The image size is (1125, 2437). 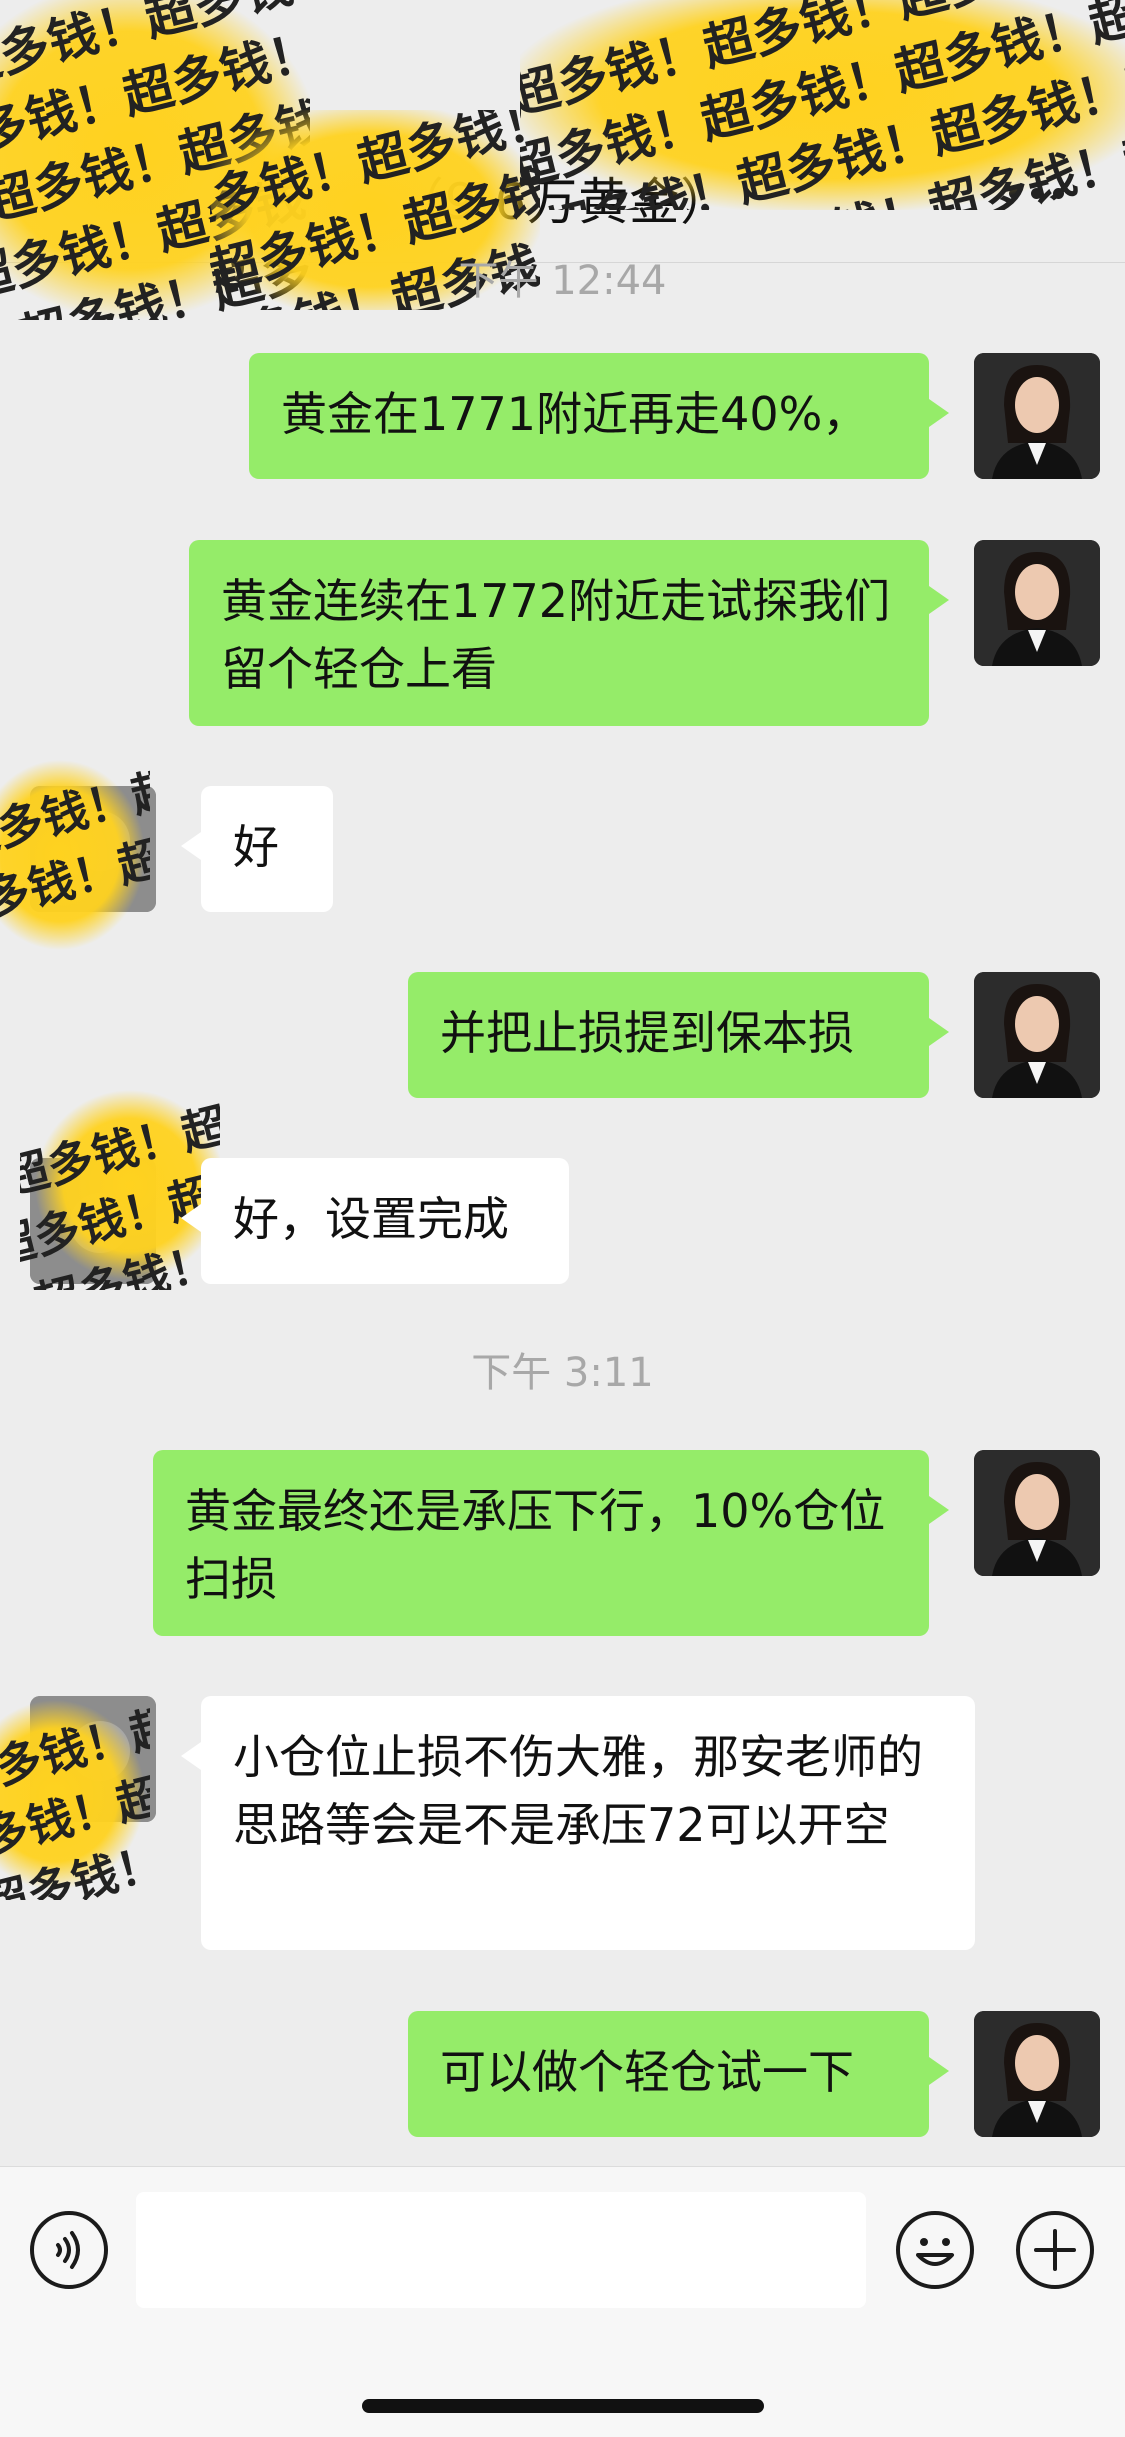 I want to click on my-message-bubble: 黄金连续在1772附近走试探我们留个轻仓上看, so click(x=569, y=633).